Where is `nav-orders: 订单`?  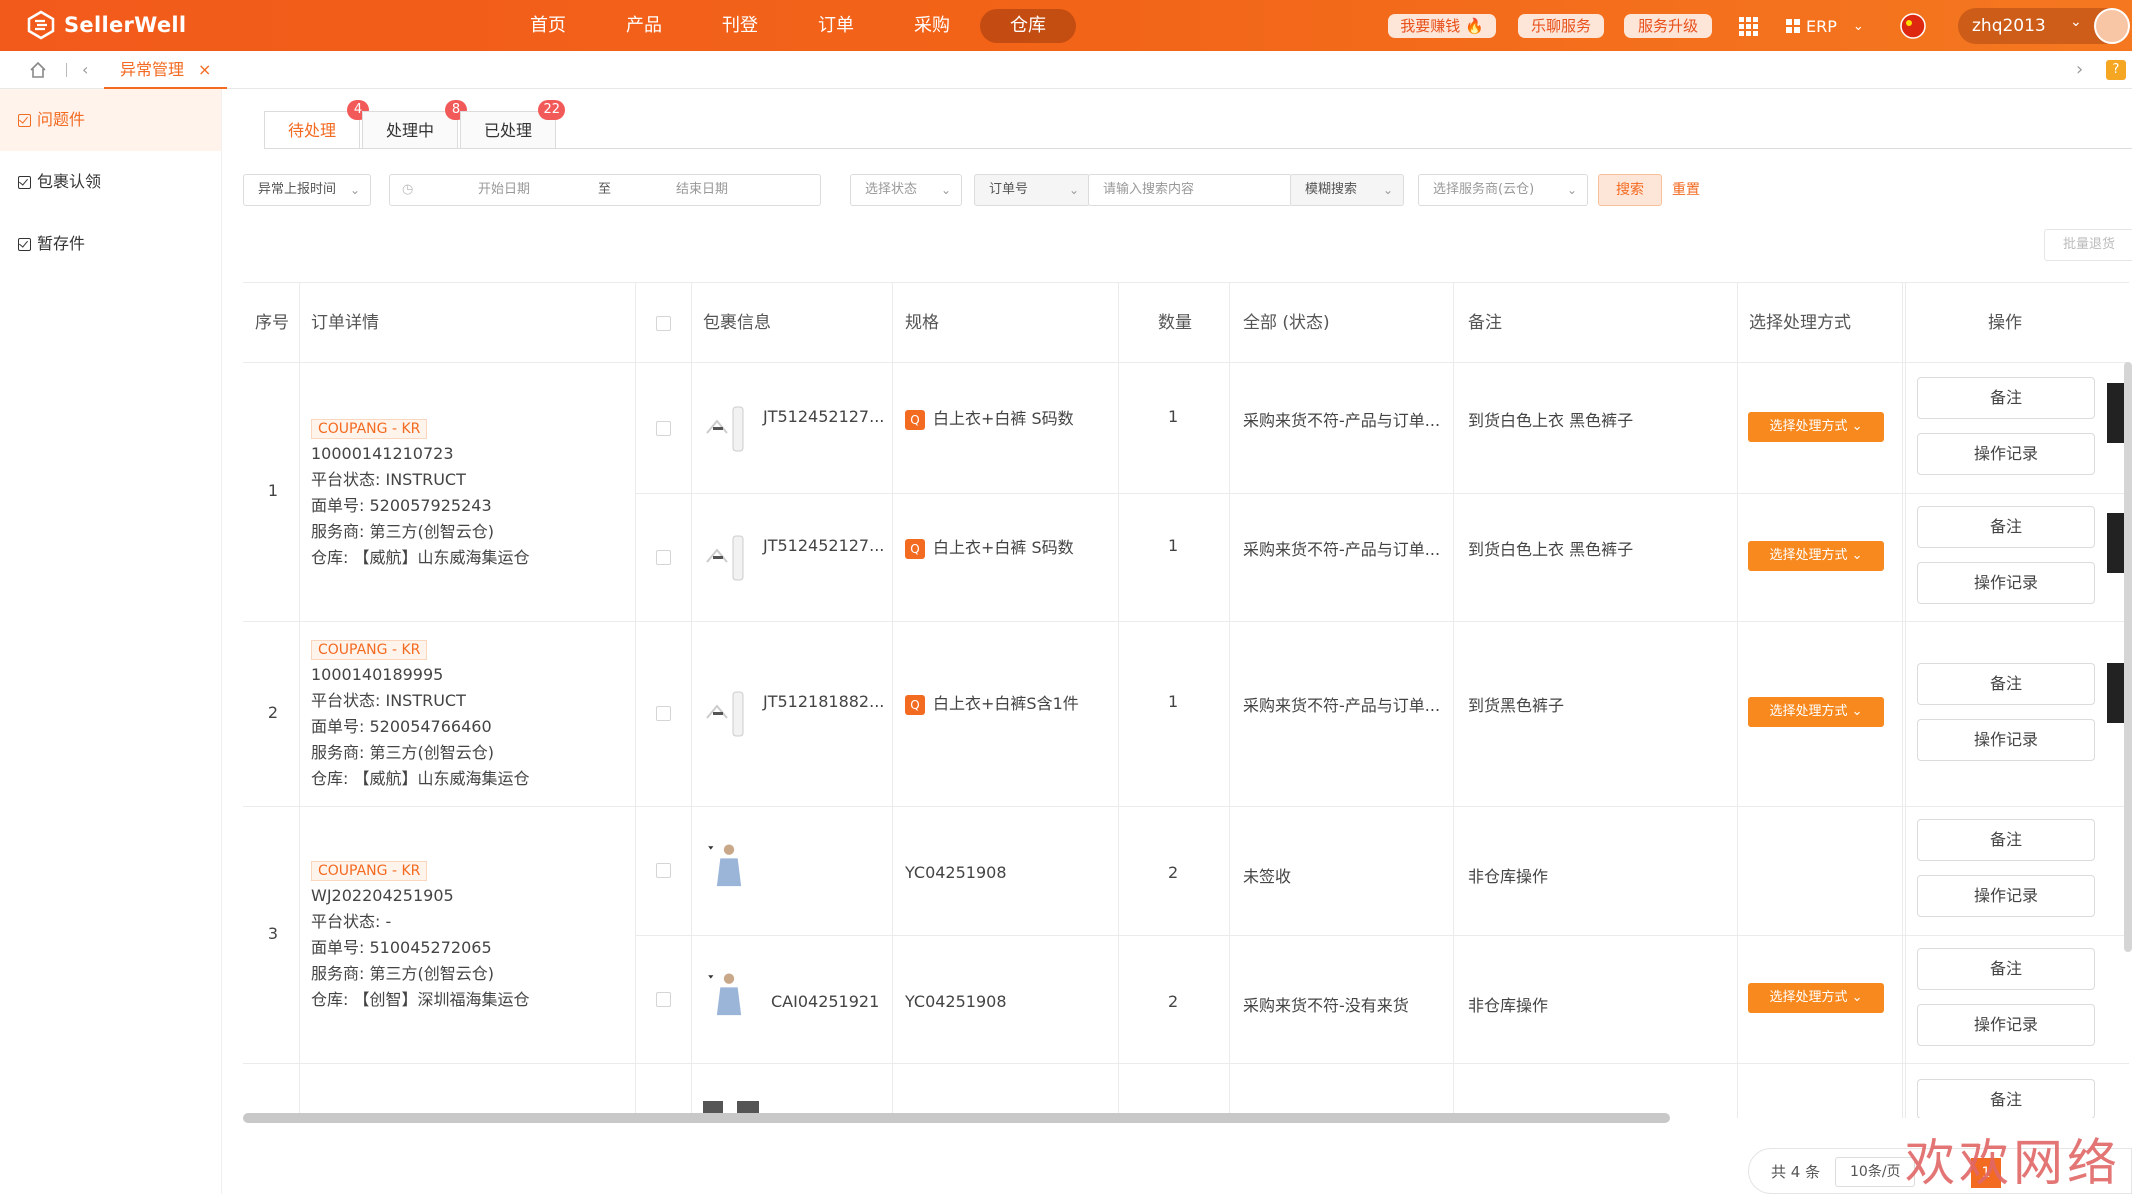
nav-orders: 订单 is located at coordinates (836, 26).